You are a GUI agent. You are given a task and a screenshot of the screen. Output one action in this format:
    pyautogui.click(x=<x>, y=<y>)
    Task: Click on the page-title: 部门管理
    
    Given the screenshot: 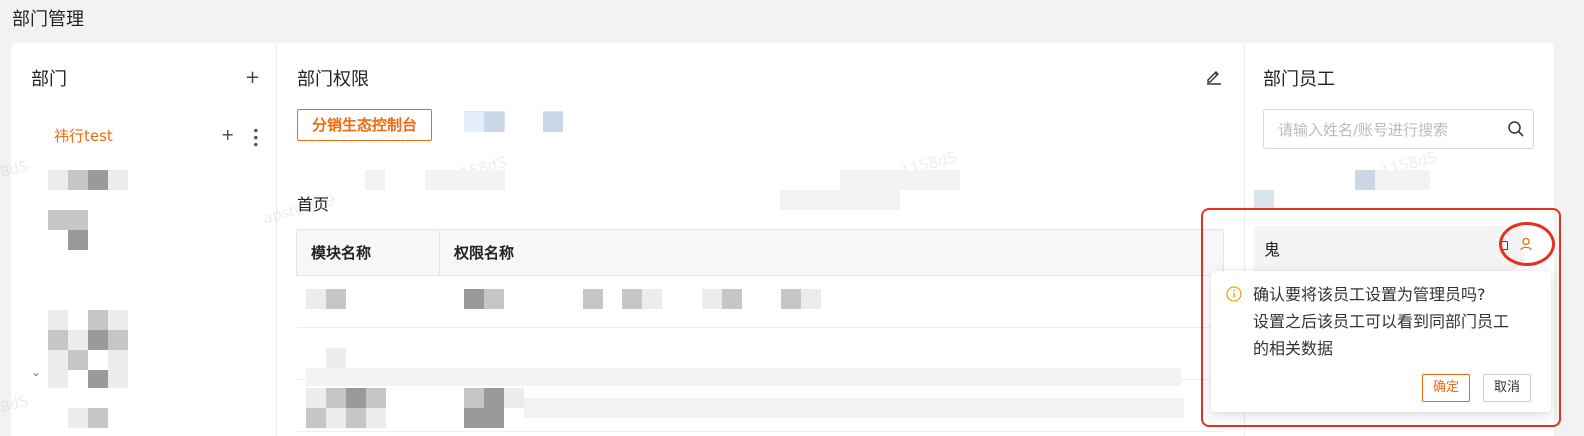 What is the action you would take?
    pyautogui.click(x=48, y=19)
    